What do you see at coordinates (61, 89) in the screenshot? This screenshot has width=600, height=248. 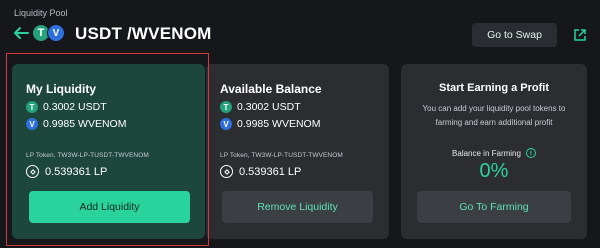 I see `card-title: My Liquidity` at bounding box center [61, 89].